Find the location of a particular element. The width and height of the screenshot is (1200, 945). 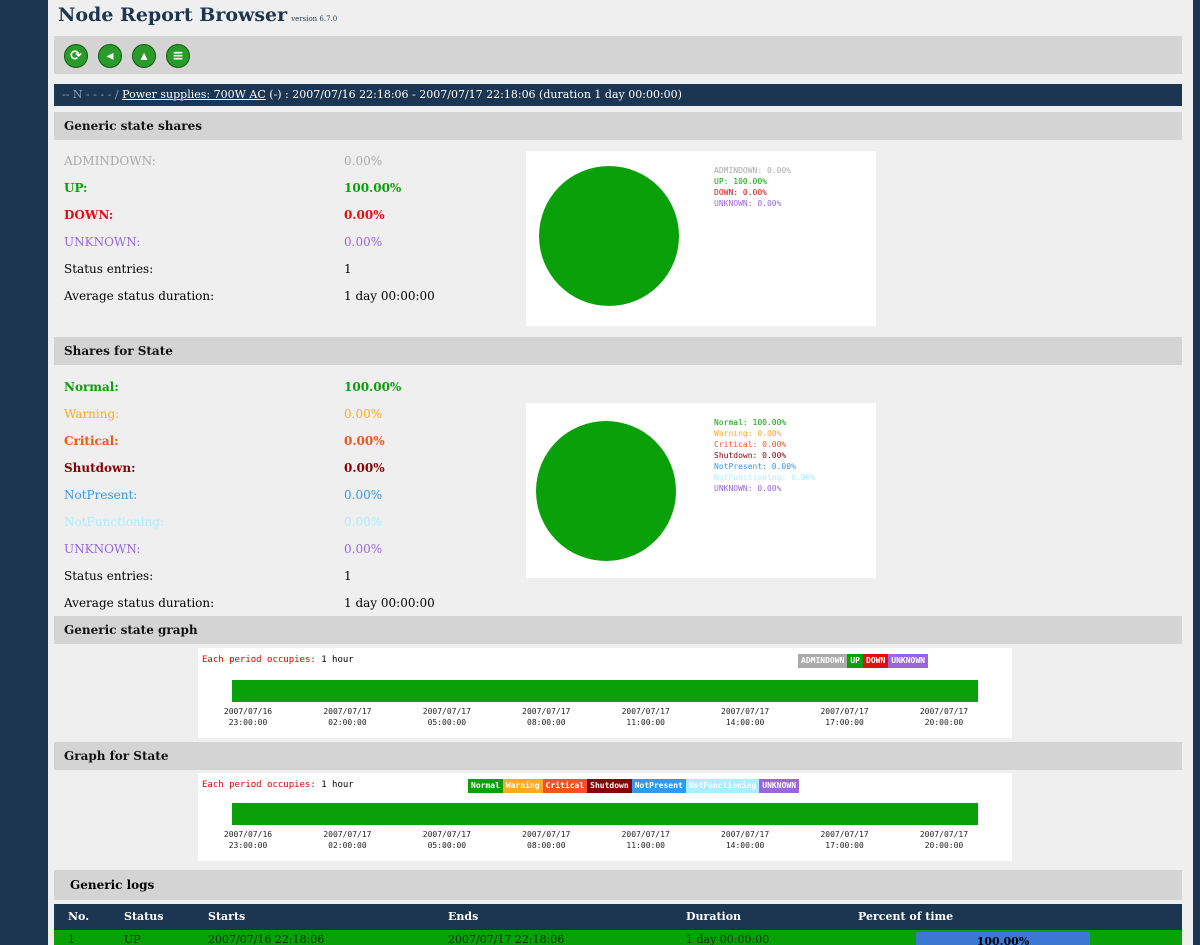

tick-time: 08:00:00 is located at coordinates (546, 722).